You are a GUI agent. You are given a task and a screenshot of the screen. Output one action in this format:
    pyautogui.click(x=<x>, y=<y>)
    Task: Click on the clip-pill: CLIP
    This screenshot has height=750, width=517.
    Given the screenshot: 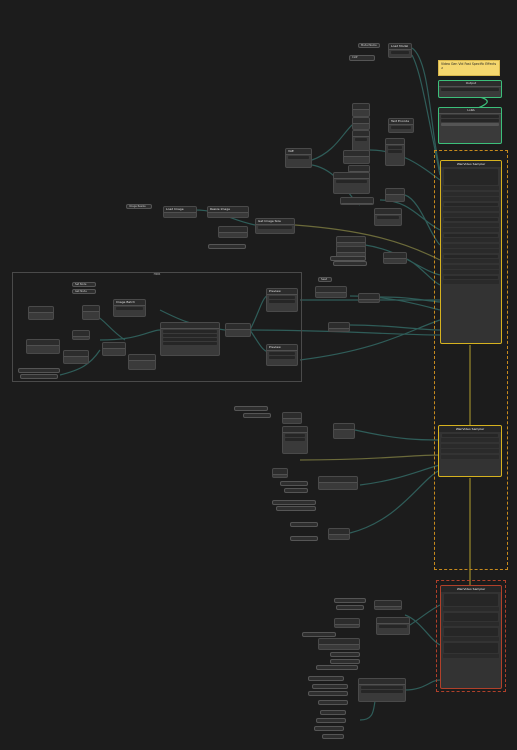 What is the action you would take?
    pyautogui.click(x=362, y=58)
    